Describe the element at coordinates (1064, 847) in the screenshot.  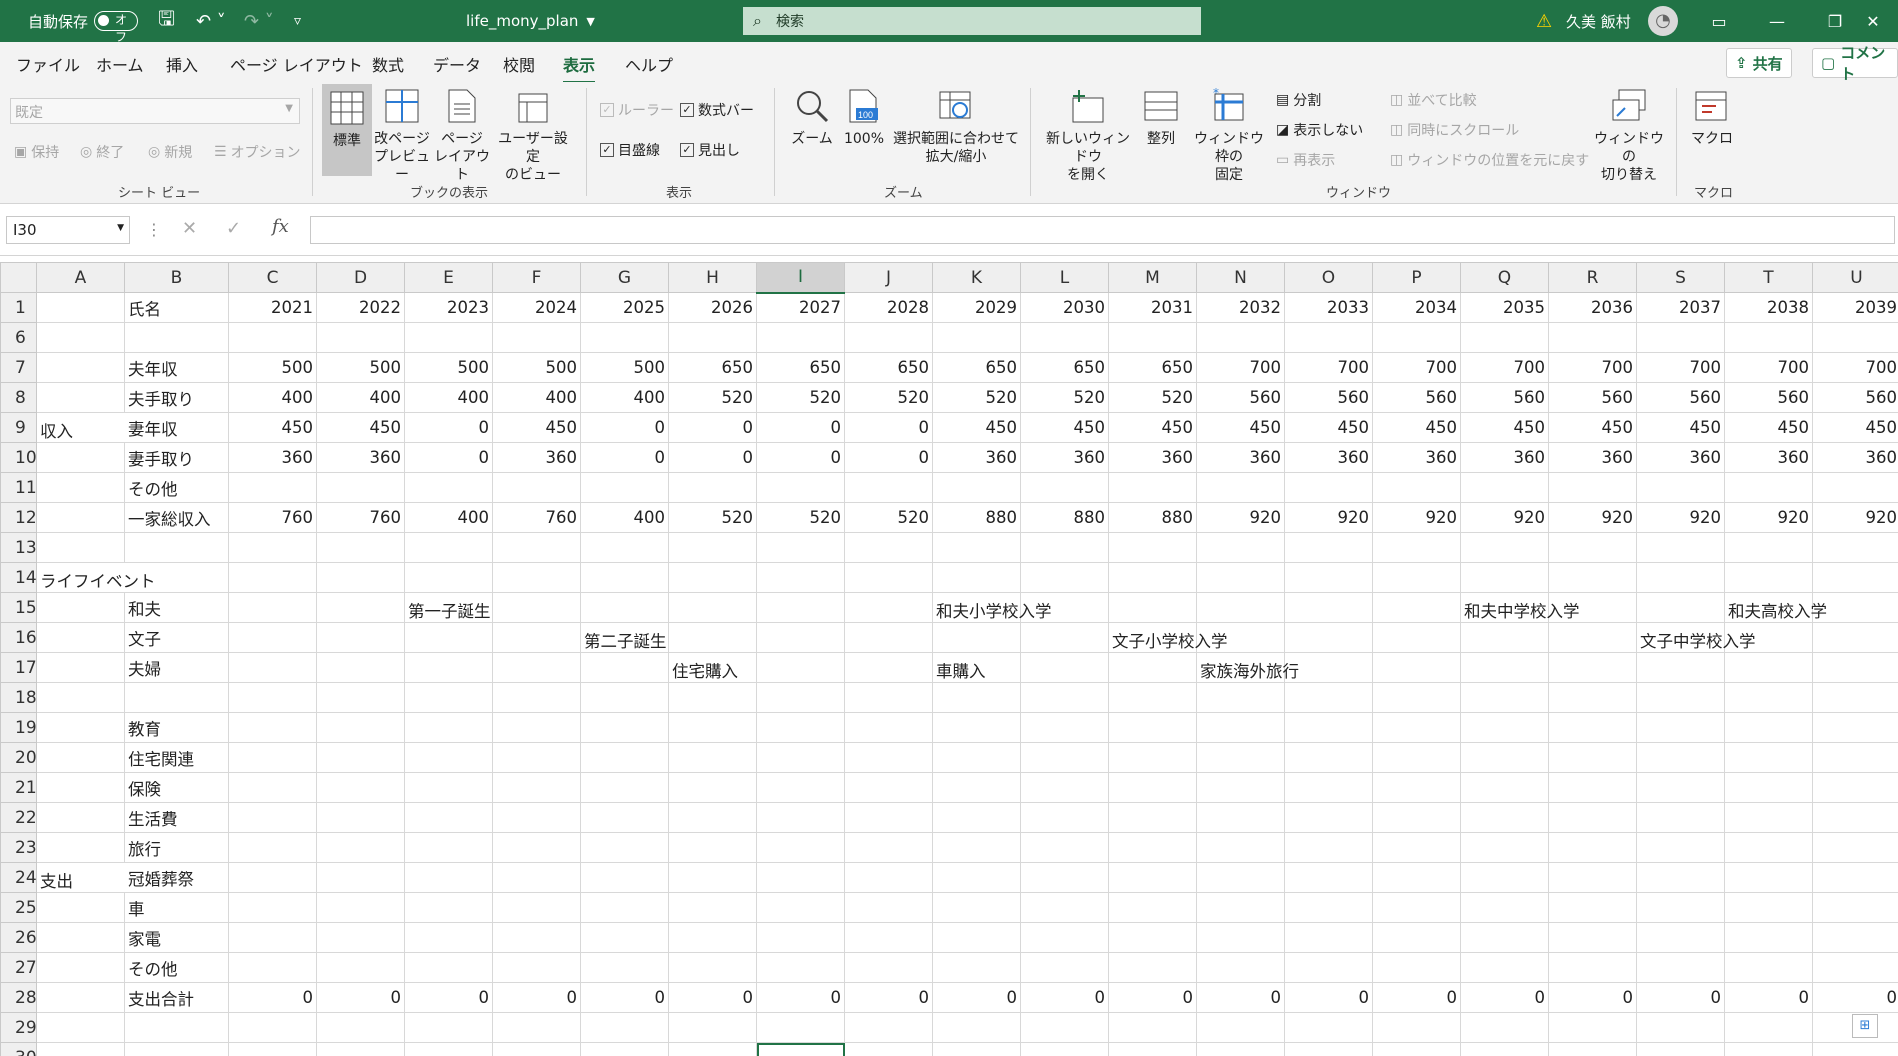
I see `cell-l23` at that location.